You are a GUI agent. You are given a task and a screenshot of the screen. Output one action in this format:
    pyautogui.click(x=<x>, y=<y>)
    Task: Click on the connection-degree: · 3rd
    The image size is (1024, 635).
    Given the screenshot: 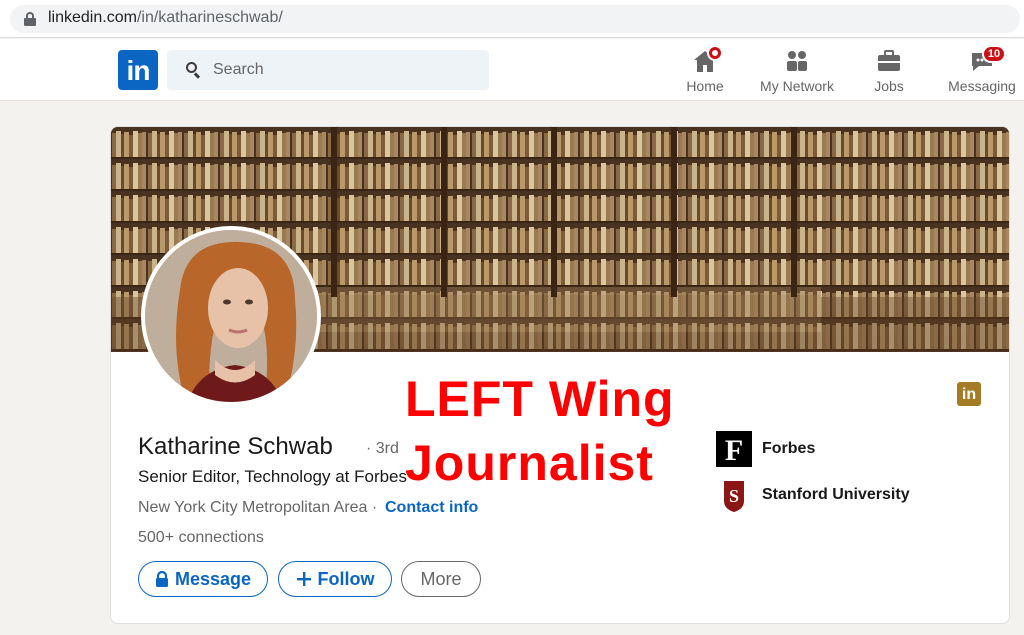 What is the action you would take?
    pyautogui.click(x=382, y=448)
    